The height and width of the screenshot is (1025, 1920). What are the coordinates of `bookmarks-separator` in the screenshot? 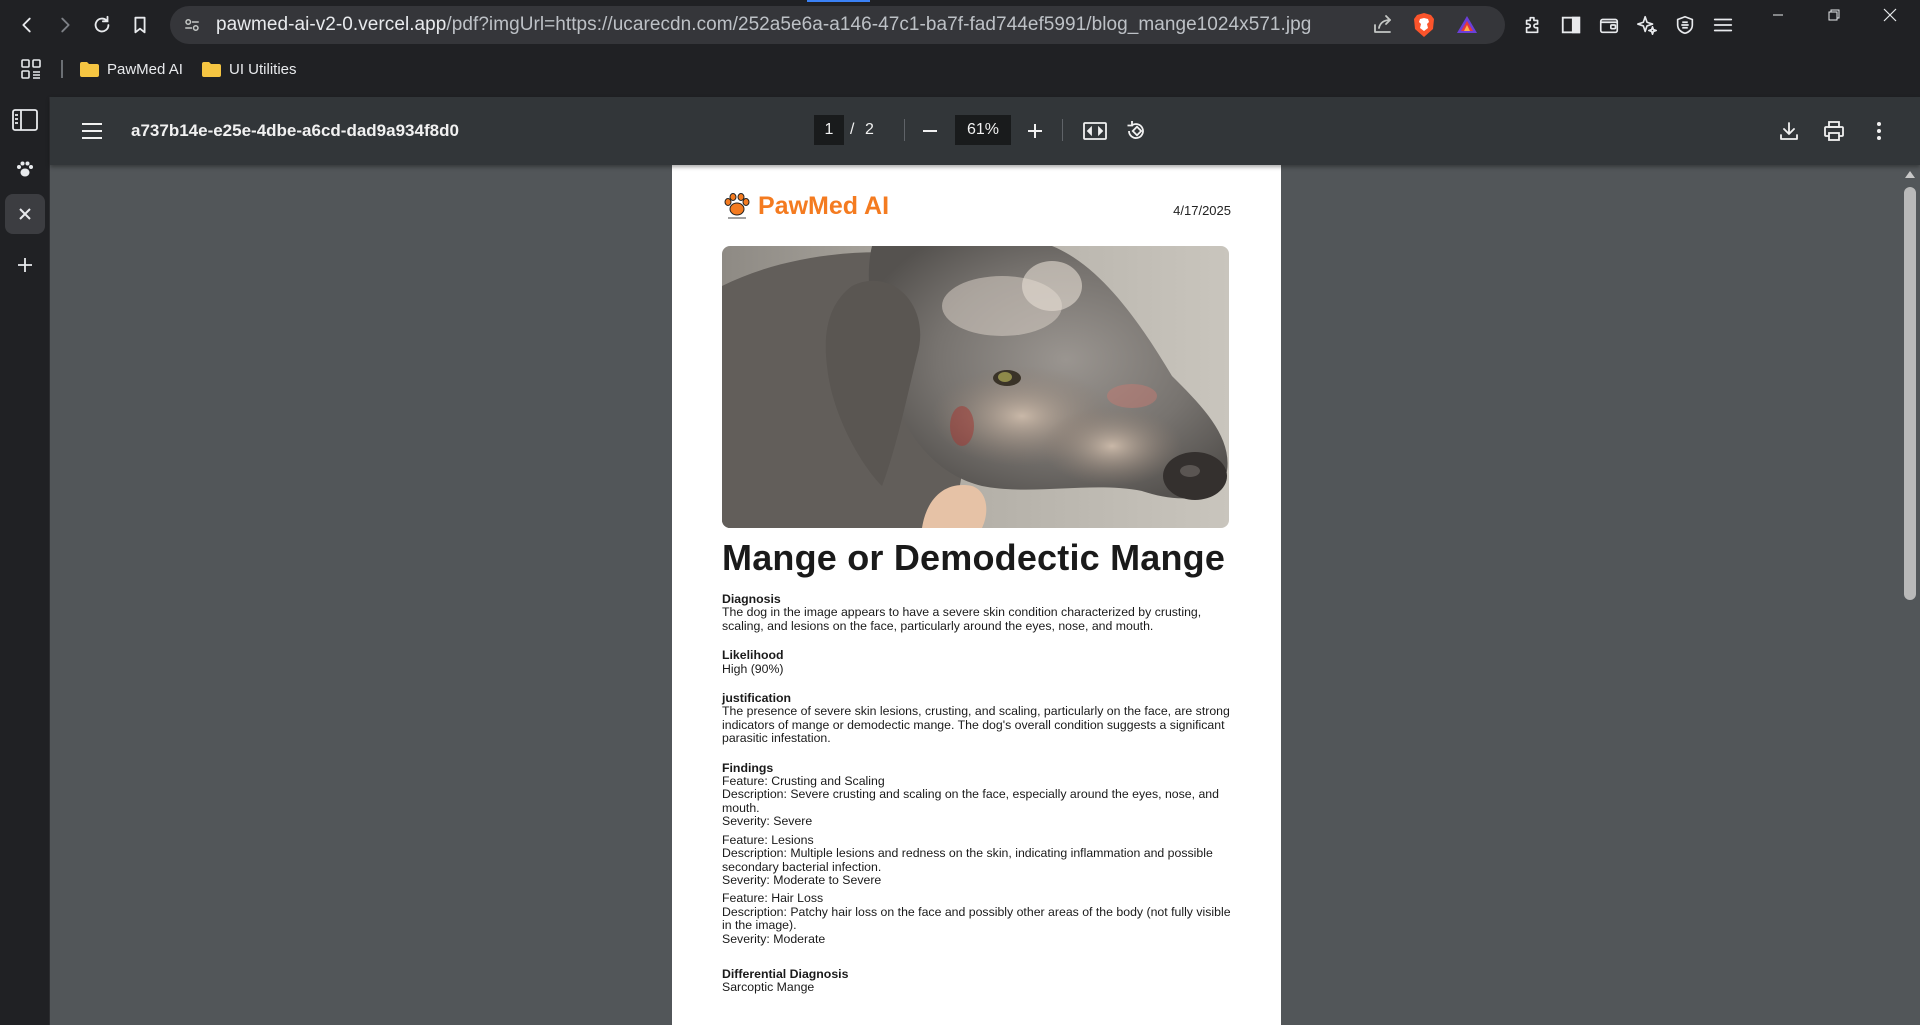 It's located at (62, 69).